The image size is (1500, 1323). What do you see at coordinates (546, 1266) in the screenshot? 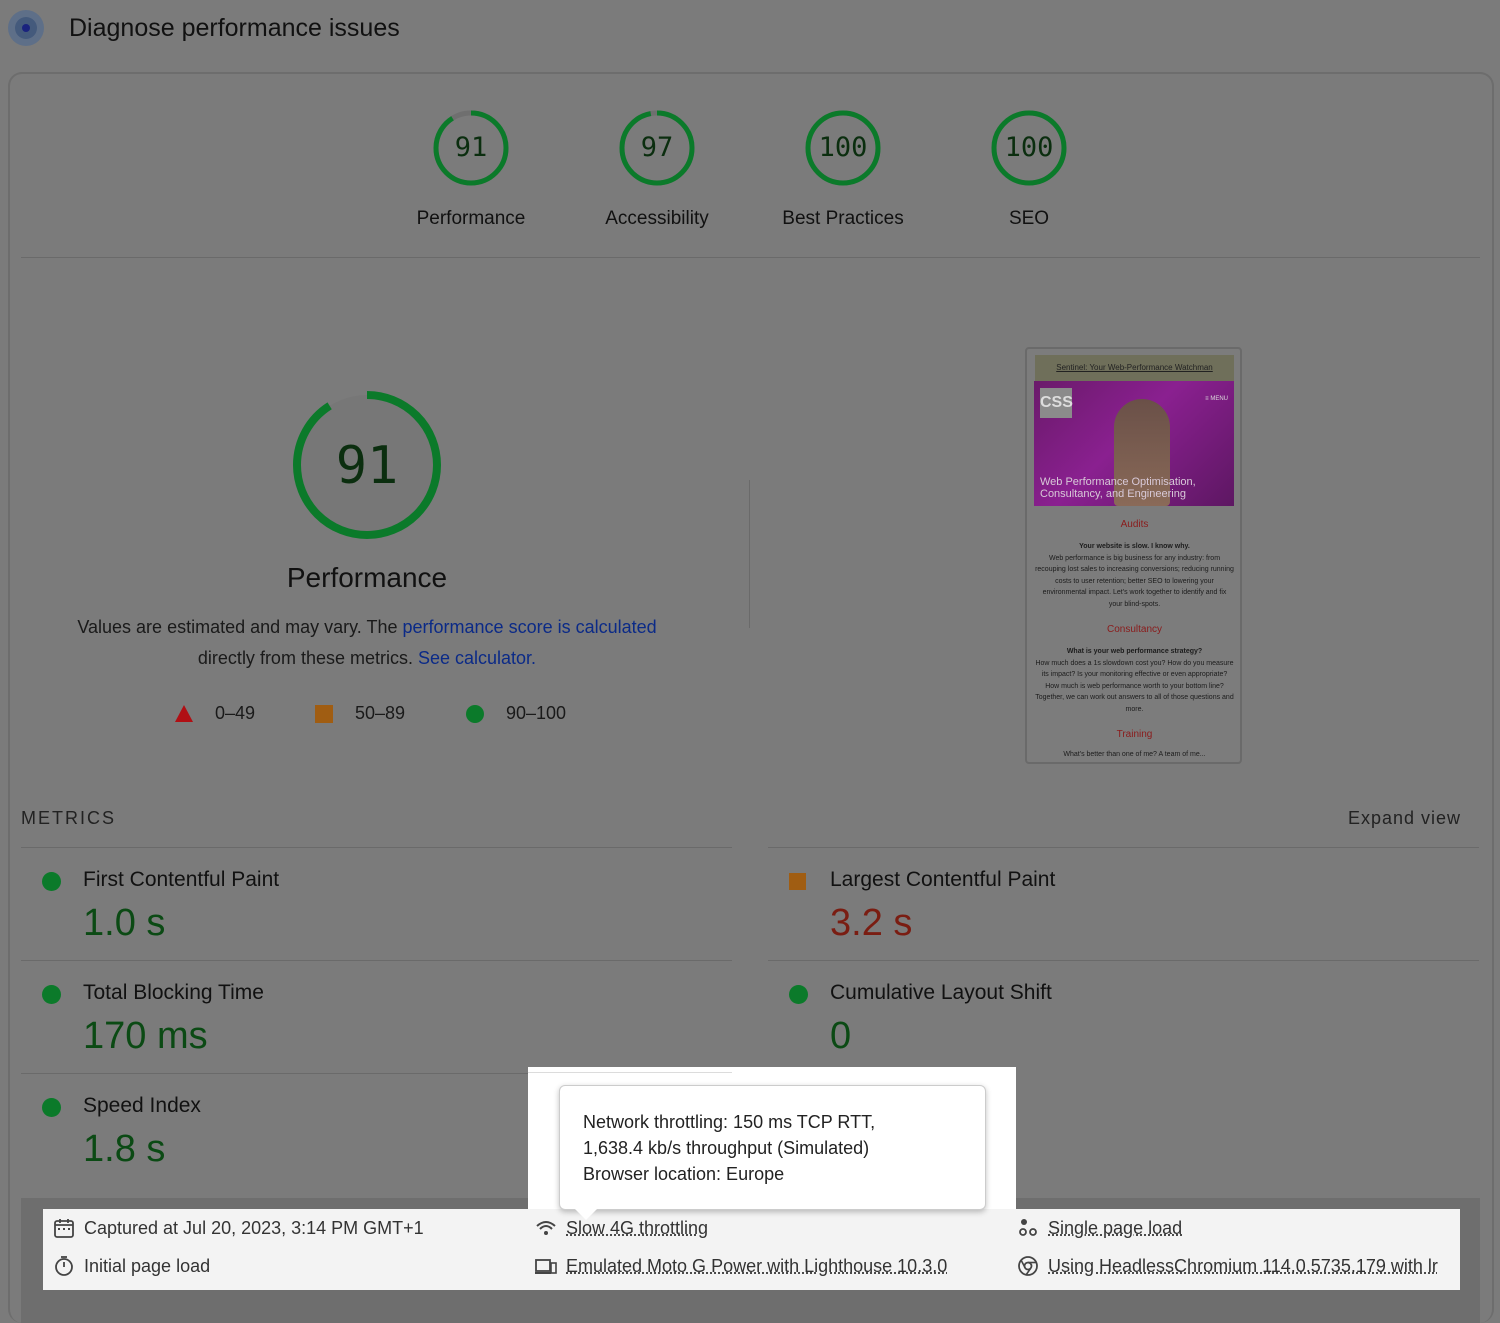
I see `devices-icon` at bounding box center [546, 1266].